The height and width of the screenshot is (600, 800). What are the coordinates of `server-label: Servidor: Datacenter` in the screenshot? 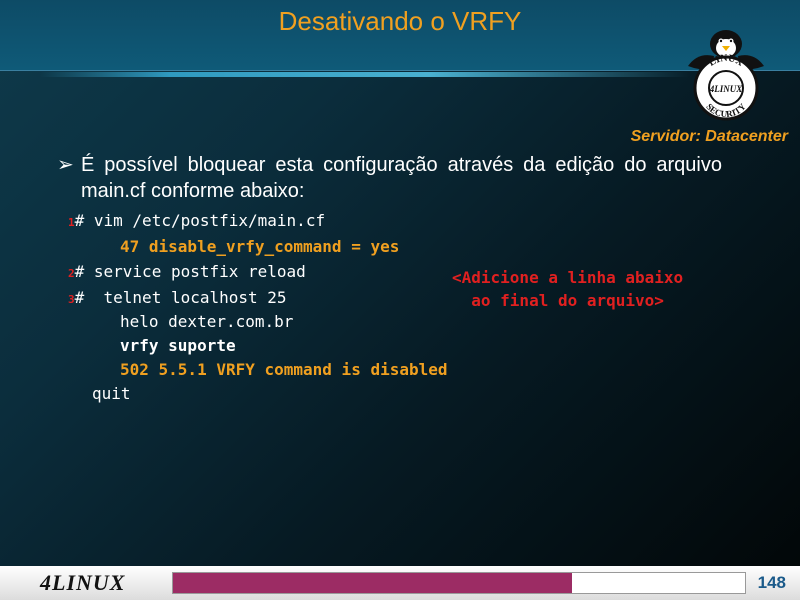 It's located at (709, 136).